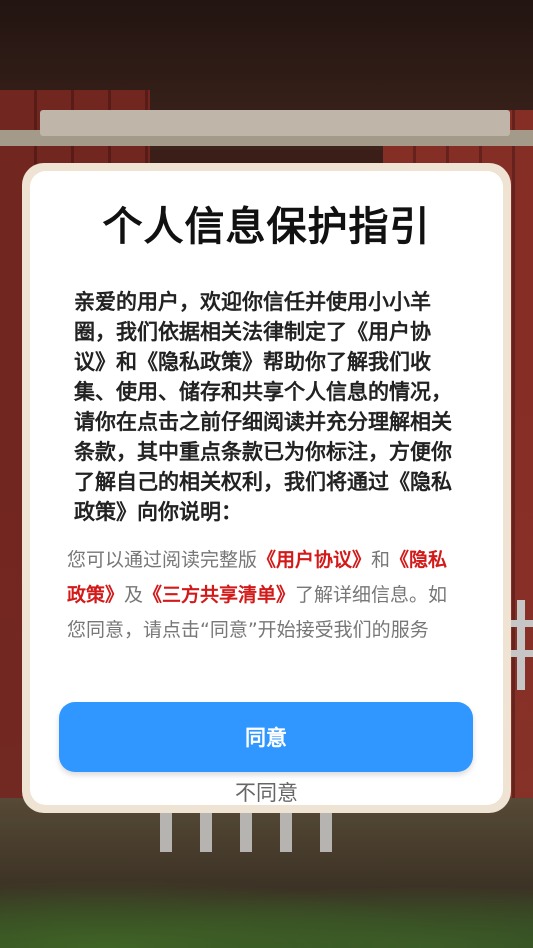 The height and width of the screenshot is (948, 533). Describe the element at coordinates (266, 793) in the screenshot. I see `disagree-button: 不同意` at that location.